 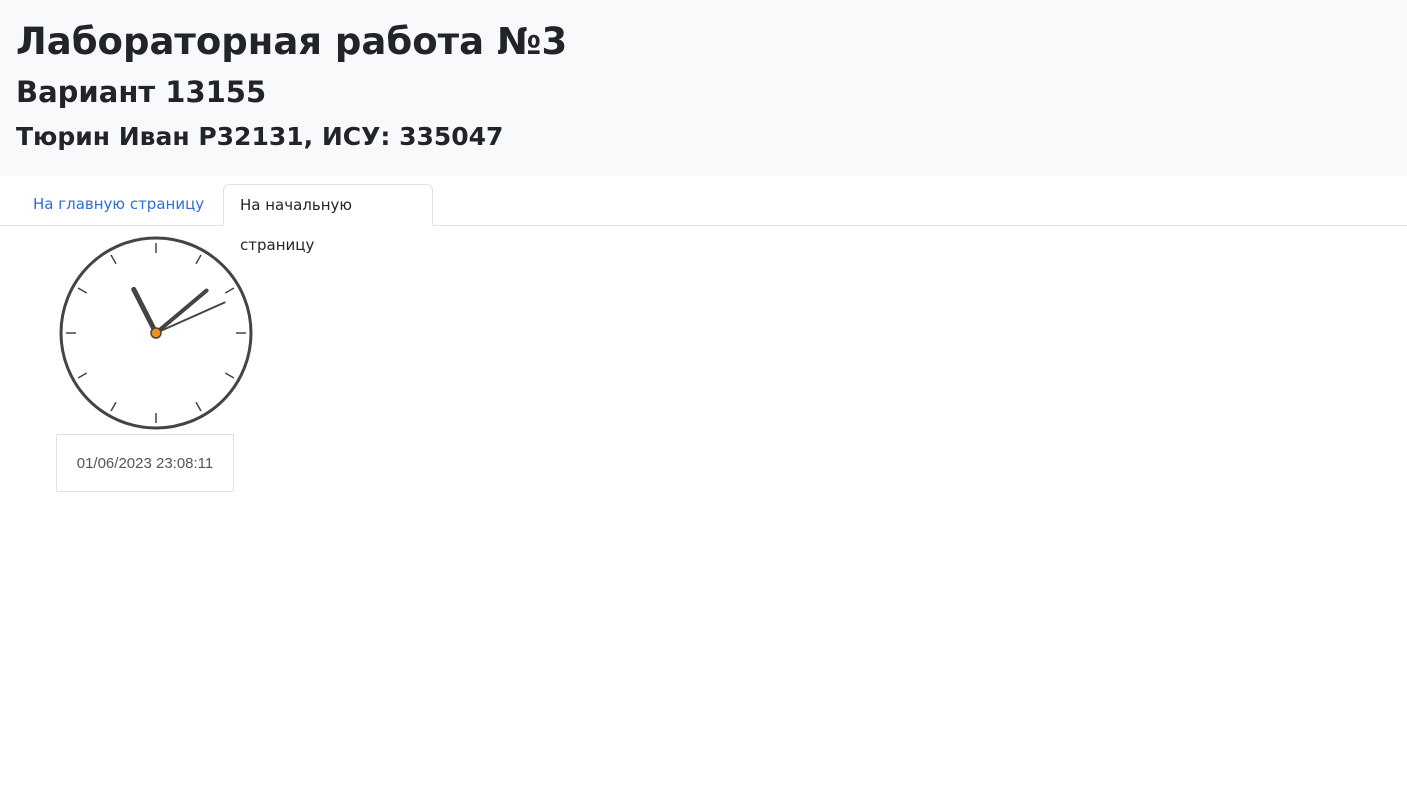 I want to click on datetime-text: 01/06/2023 23:08:11, so click(x=145, y=463).